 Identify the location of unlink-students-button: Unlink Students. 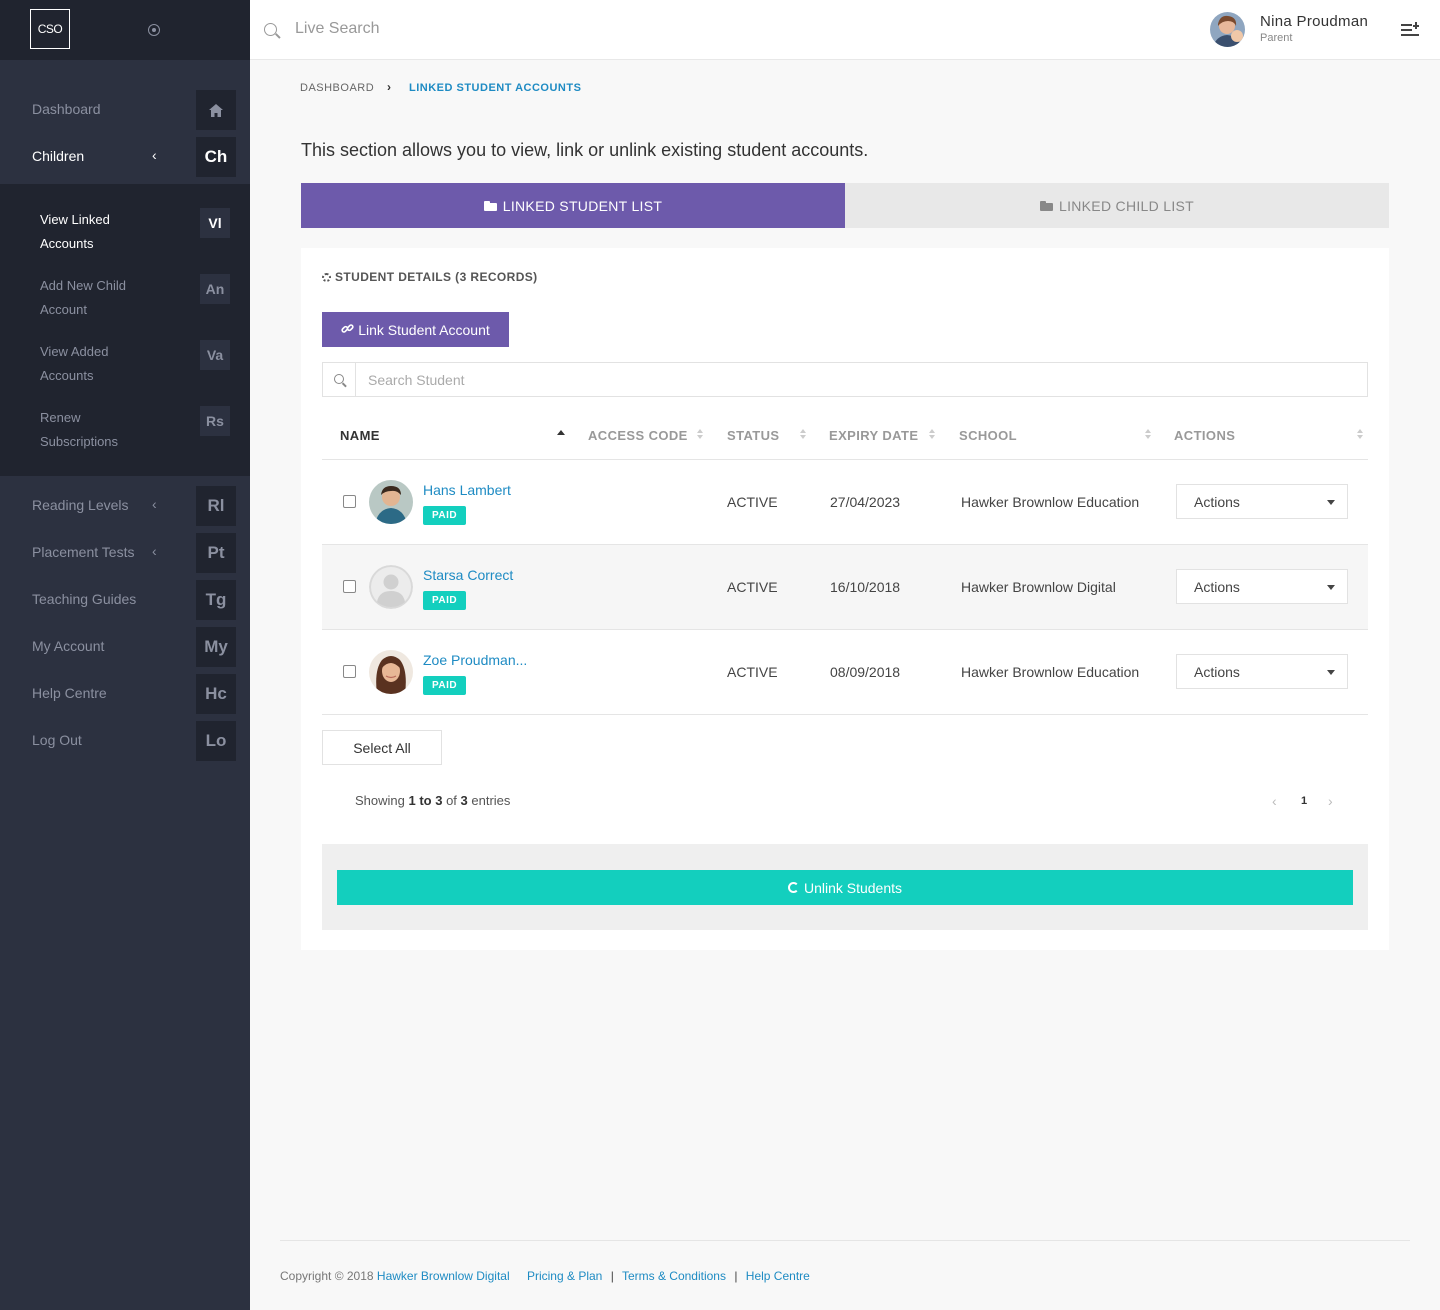
(845, 887).